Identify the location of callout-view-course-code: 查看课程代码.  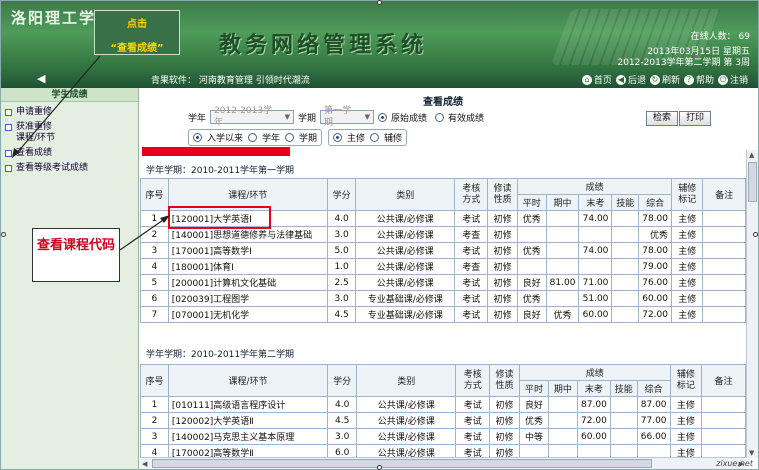
(76, 255).